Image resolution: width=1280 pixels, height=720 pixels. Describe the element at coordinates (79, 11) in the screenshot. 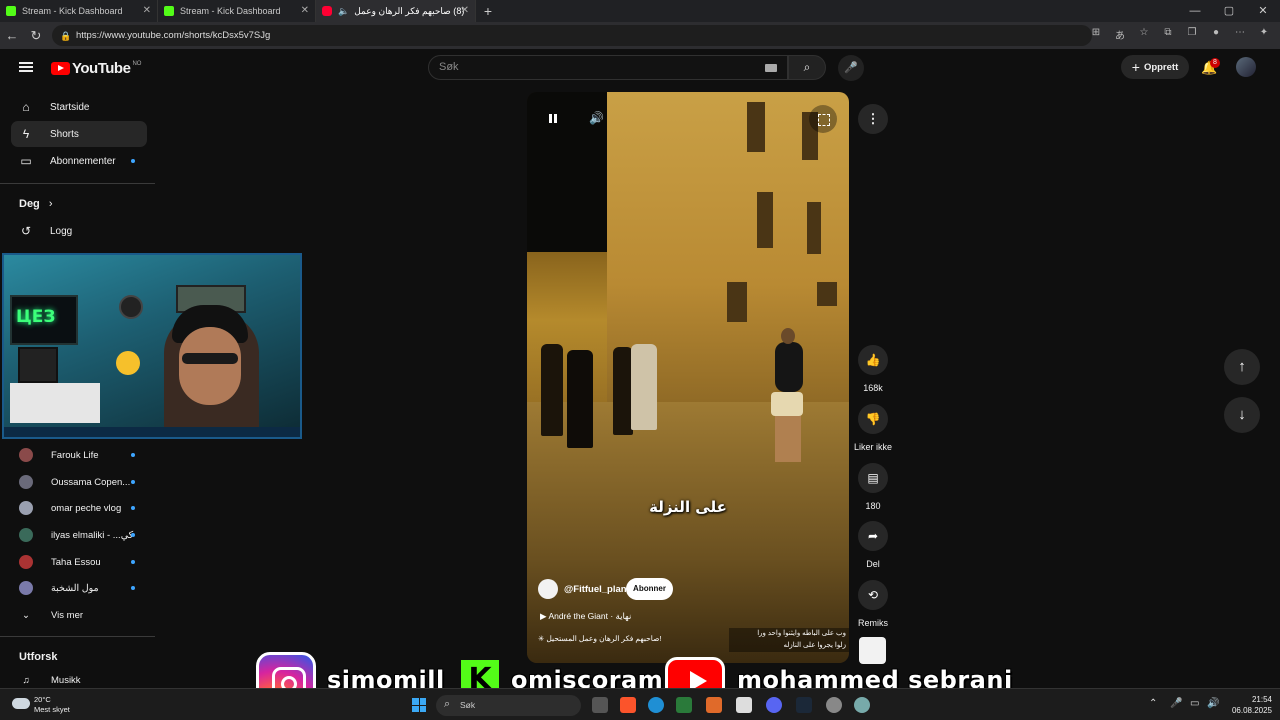

I see `tab-kick-dashboard-1: Stream - Kick Dashboard ✕` at that location.